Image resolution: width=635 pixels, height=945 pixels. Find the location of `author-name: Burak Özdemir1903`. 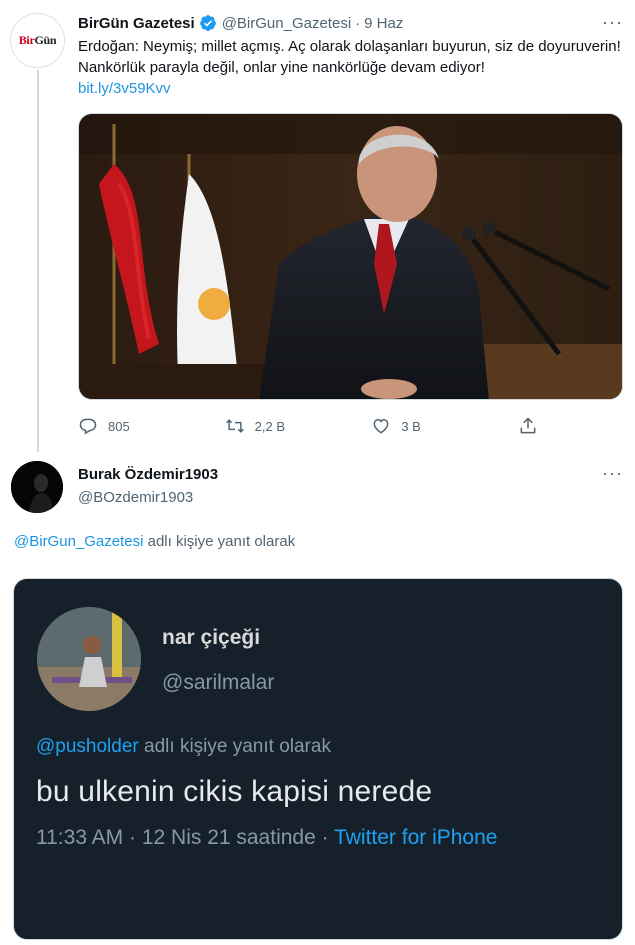

author-name: Burak Özdemir1903 is located at coordinates (148, 474).